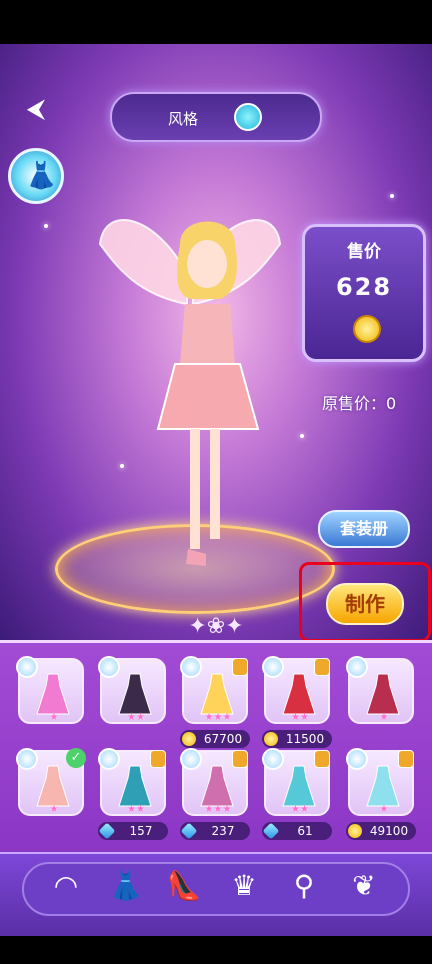 This screenshot has width=432, height=964. I want to click on back-arrow-icon: ⮜, so click(36, 109).